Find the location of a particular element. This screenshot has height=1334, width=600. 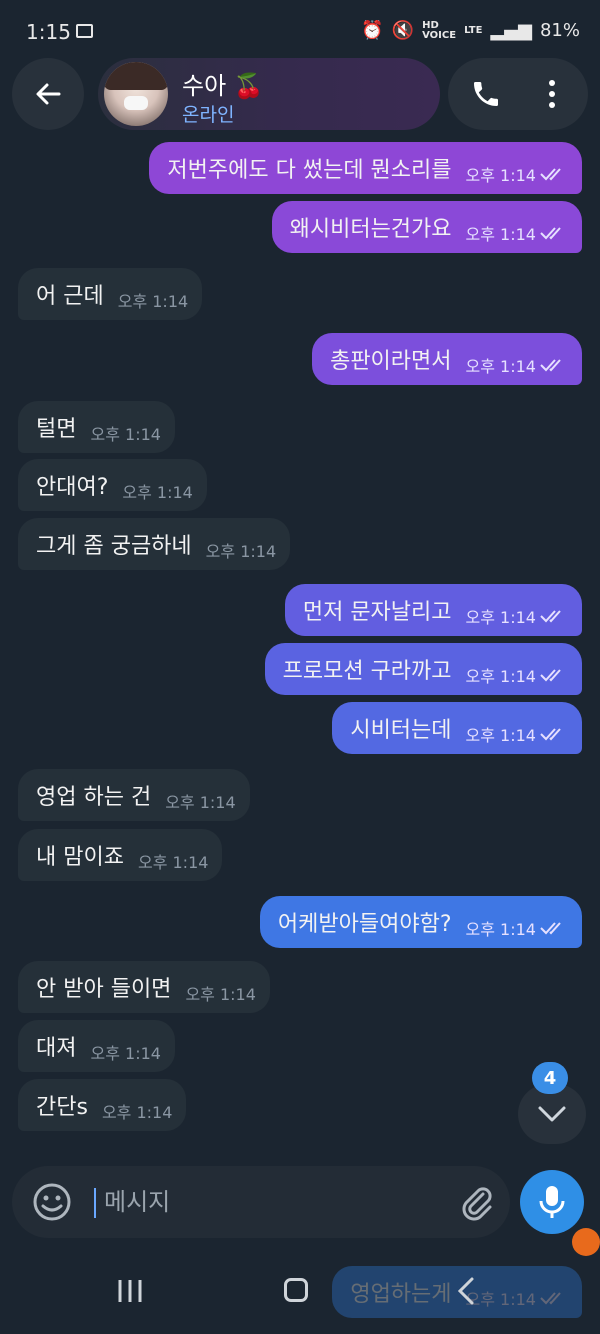

system-navigation-bar is located at coordinates (300, 1294).